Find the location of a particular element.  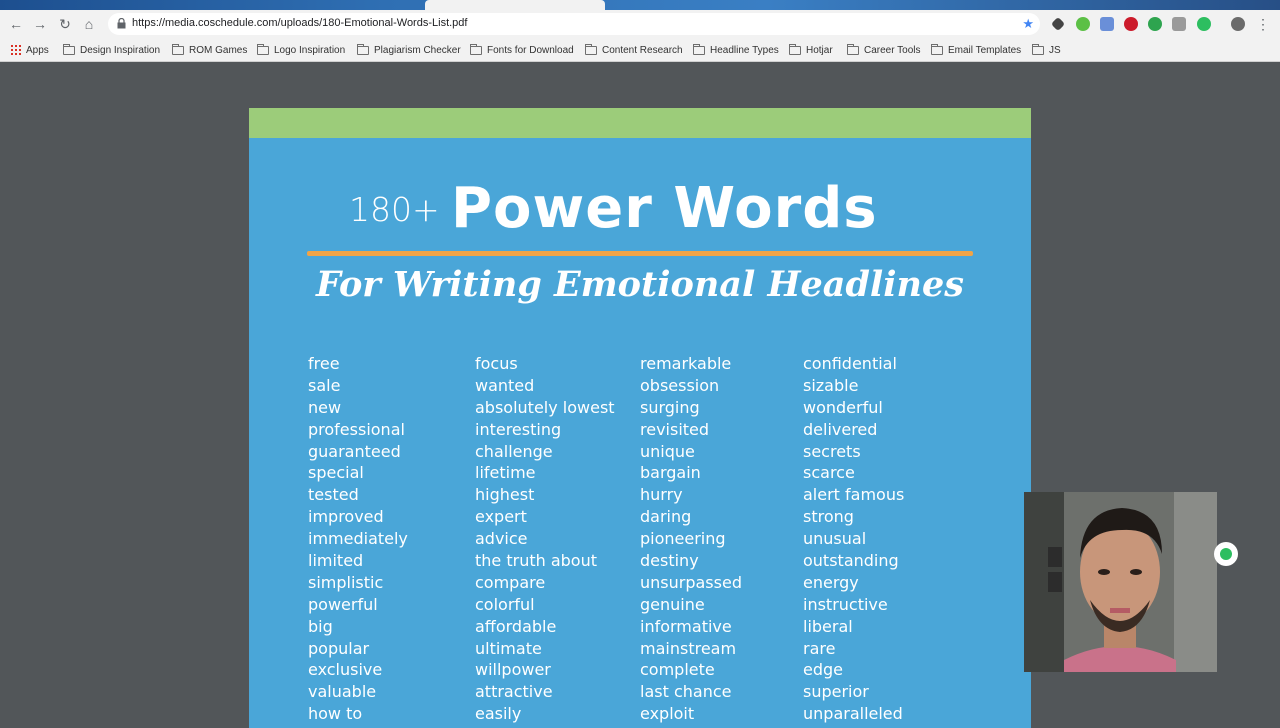

bookmark-career-tools: Career Tools is located at coordinates (884, 50).